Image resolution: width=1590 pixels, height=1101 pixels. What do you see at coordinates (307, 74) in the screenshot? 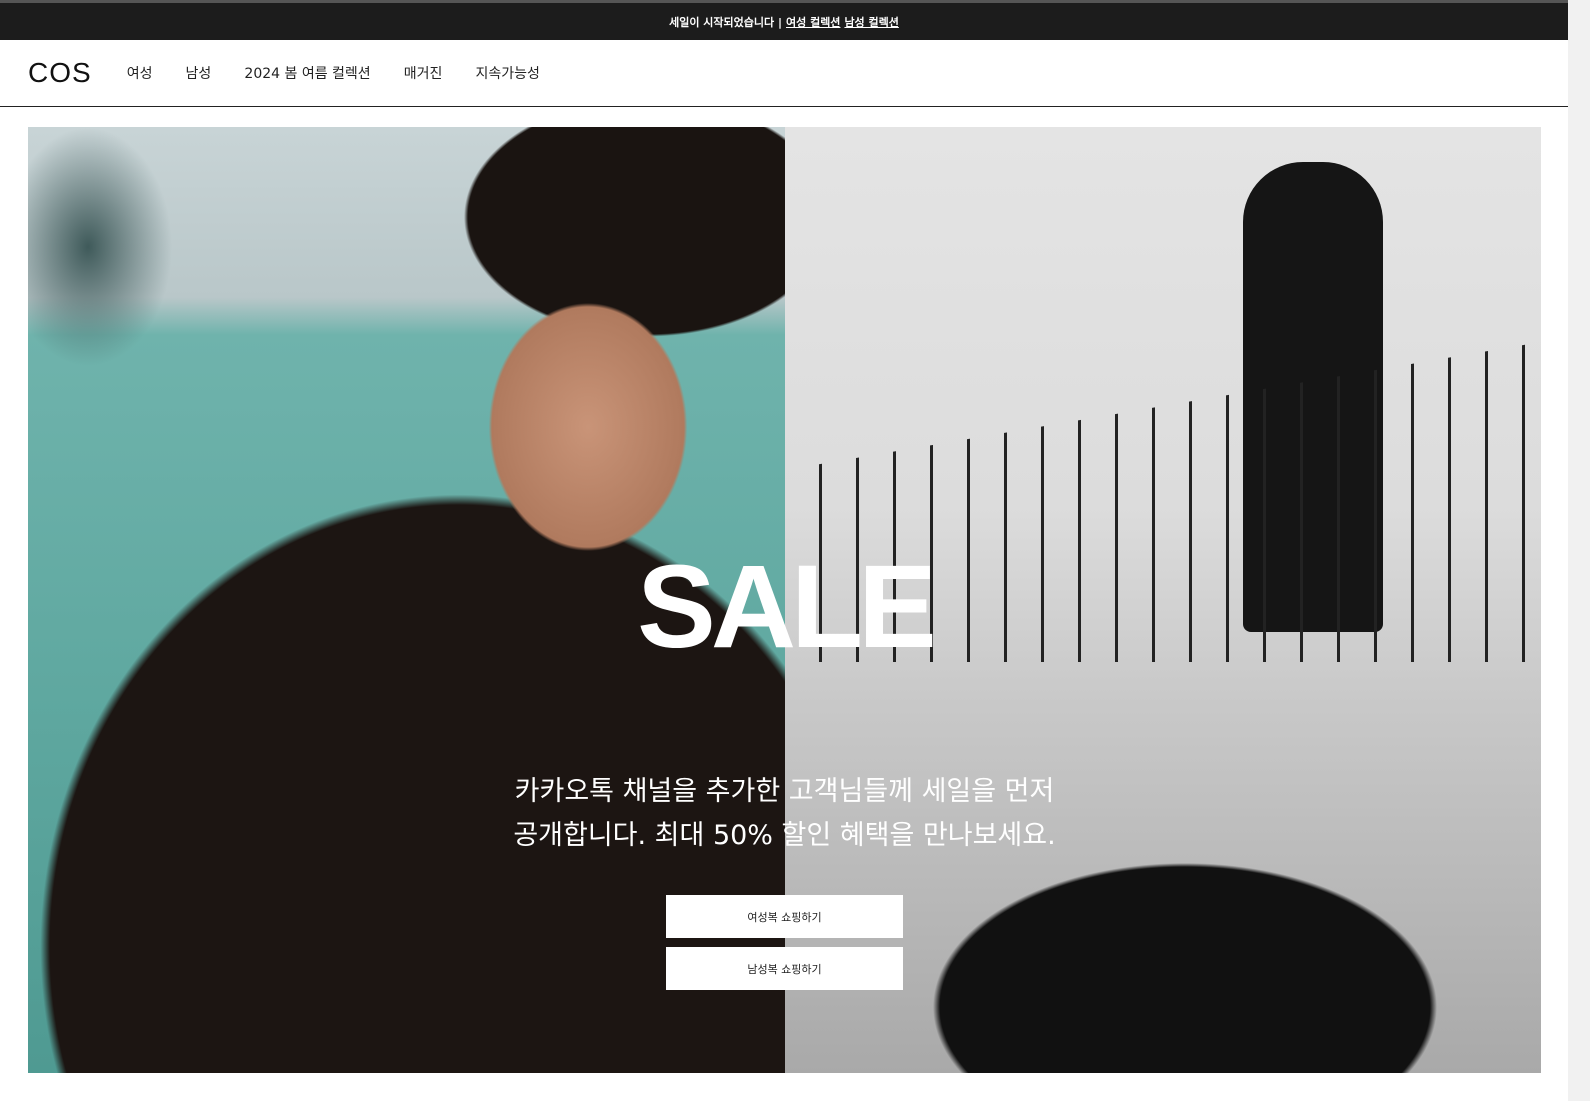
I see `nav-ss24-collection: 2024 봄 여름 컬렉션` at bounding box center [307, 74].